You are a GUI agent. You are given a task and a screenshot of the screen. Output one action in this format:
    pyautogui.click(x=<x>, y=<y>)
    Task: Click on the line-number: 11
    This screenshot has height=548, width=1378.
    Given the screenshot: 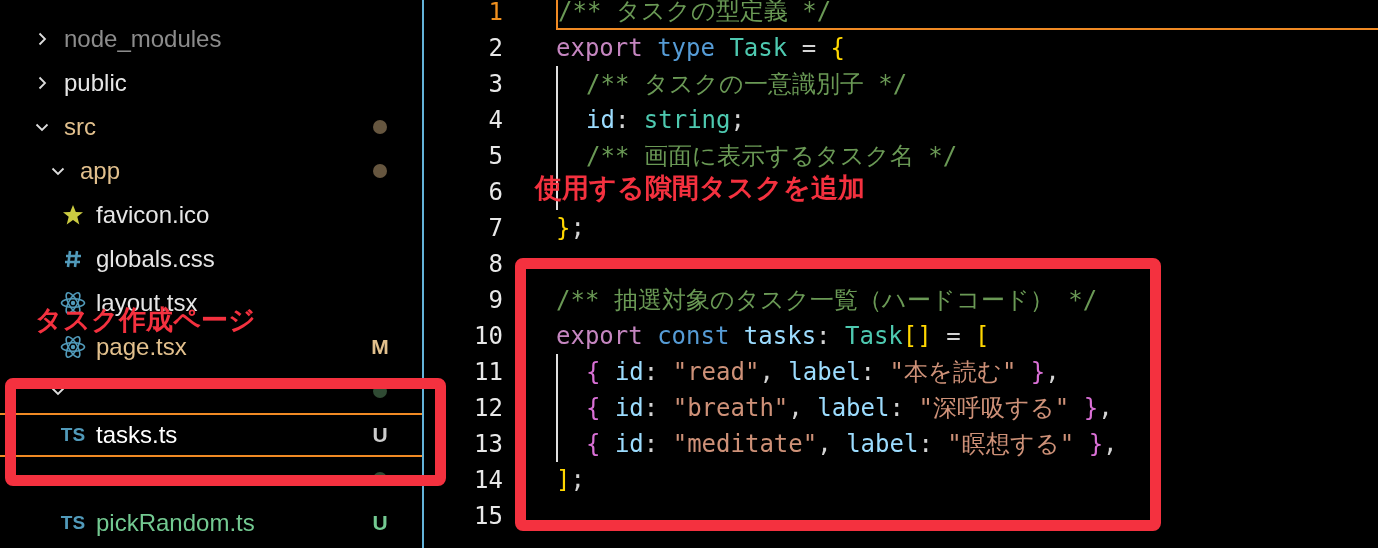 What is the action you would take?
    pyautogui.click(x=488, y=372)
    